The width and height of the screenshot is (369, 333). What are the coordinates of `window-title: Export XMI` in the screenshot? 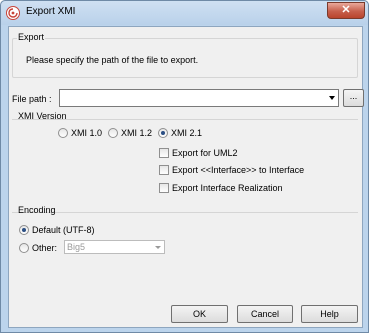 It's located at (51, 11).